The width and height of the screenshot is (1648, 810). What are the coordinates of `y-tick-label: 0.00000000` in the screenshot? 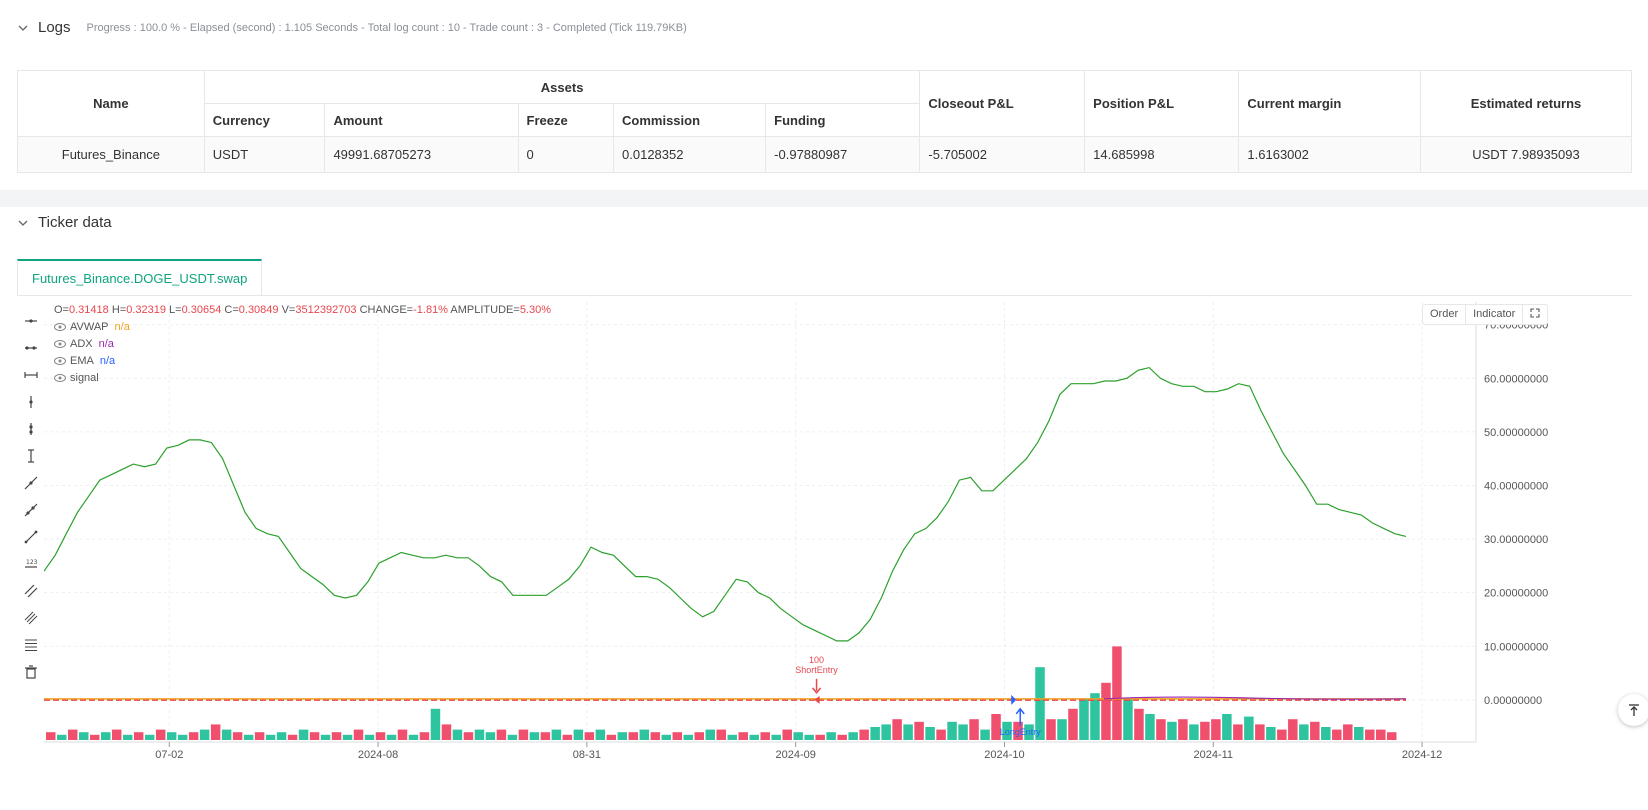 It's located at (1513, 701).